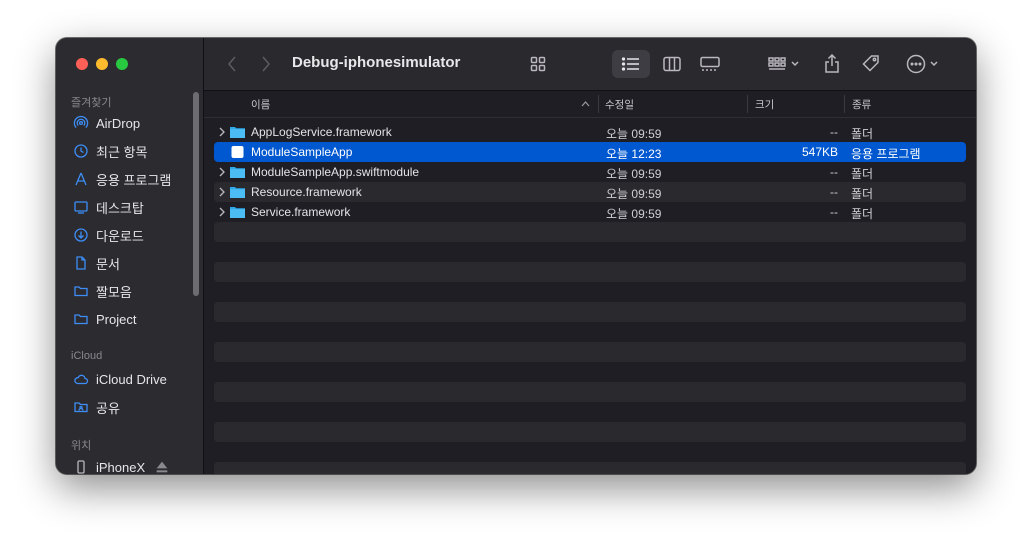  I want to click on applications-icon, so click(81, 179).